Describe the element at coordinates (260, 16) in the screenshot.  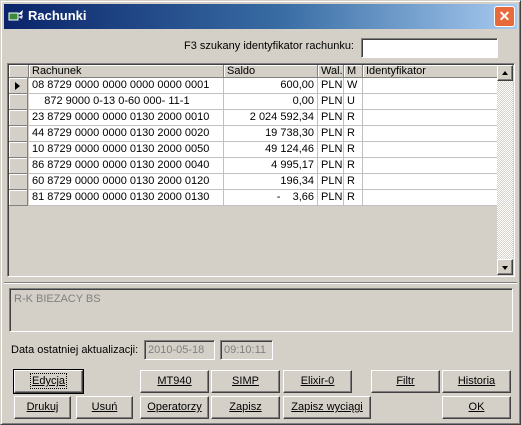
I see `title-bar: Rachunki ✕` at that location.